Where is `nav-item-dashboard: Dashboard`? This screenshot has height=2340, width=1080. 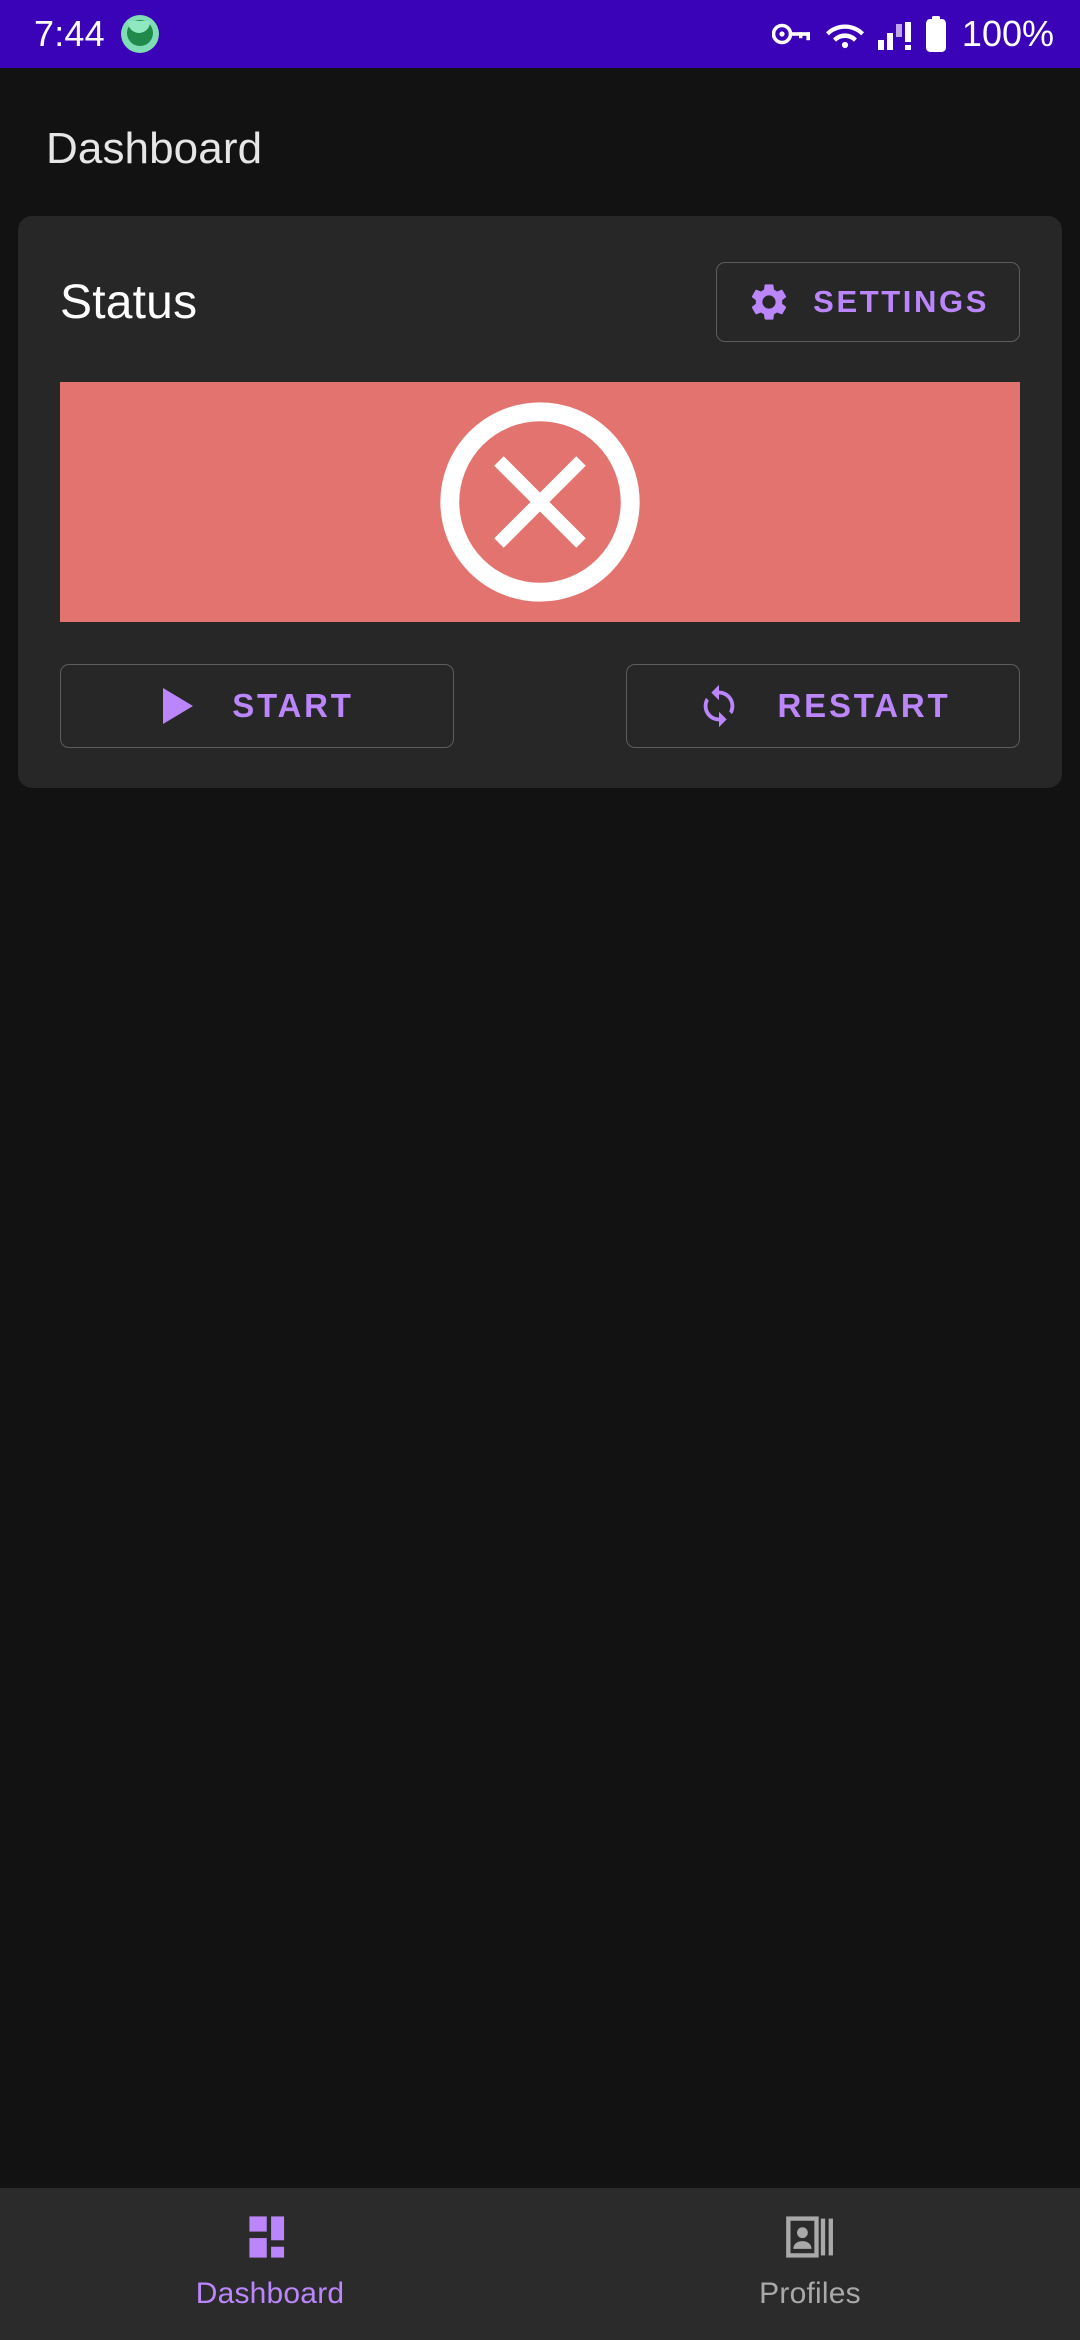
nav-item-dashboard: Dashboard is located at coordinates (270, 2264).